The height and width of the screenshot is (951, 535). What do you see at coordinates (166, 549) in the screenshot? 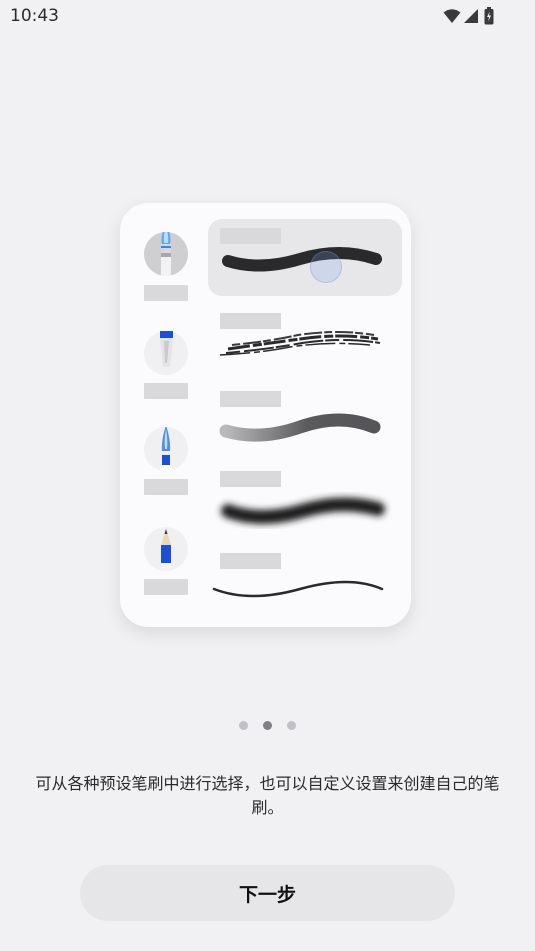
I see `pencil-icon` at bounding box center [166, 549].